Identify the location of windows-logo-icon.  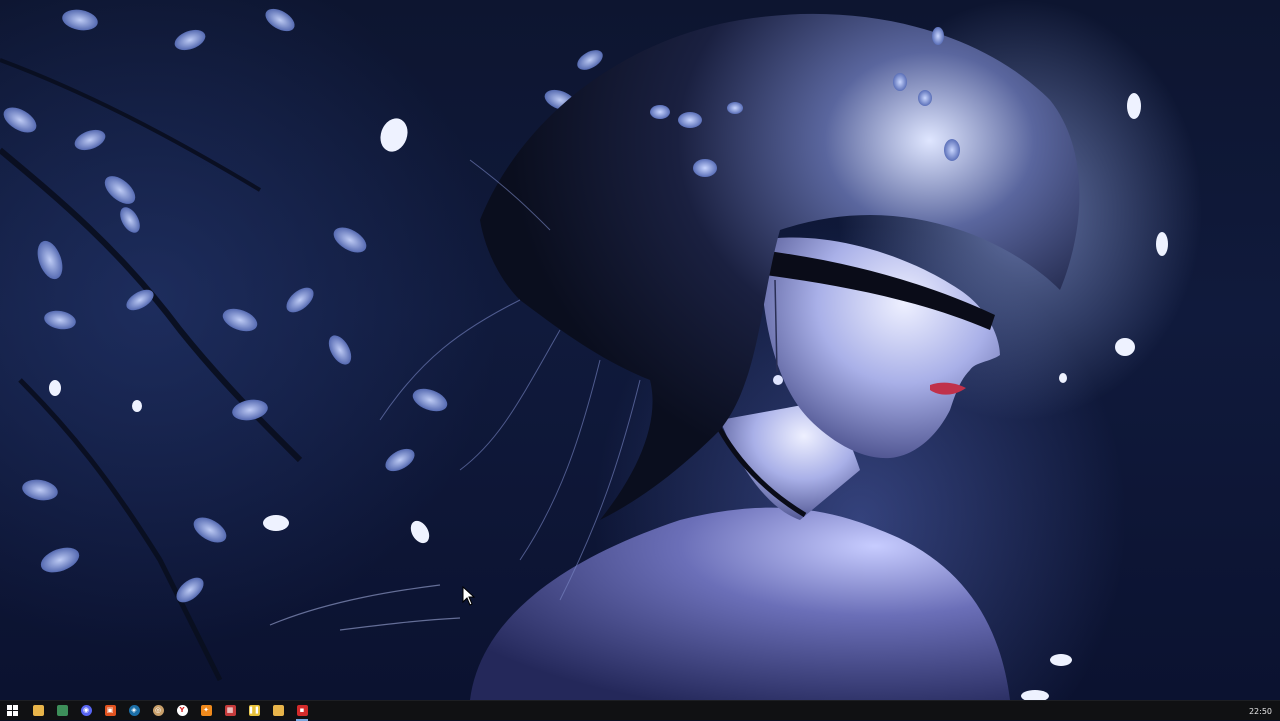
(12, 710).